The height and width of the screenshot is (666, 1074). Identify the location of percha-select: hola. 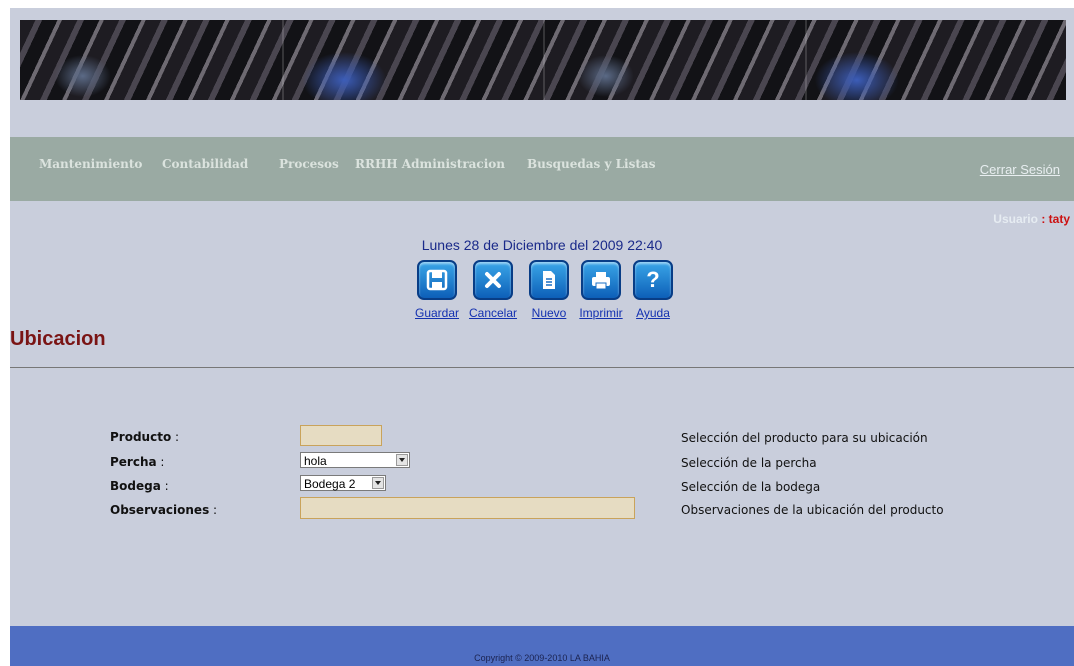
(355, 460).